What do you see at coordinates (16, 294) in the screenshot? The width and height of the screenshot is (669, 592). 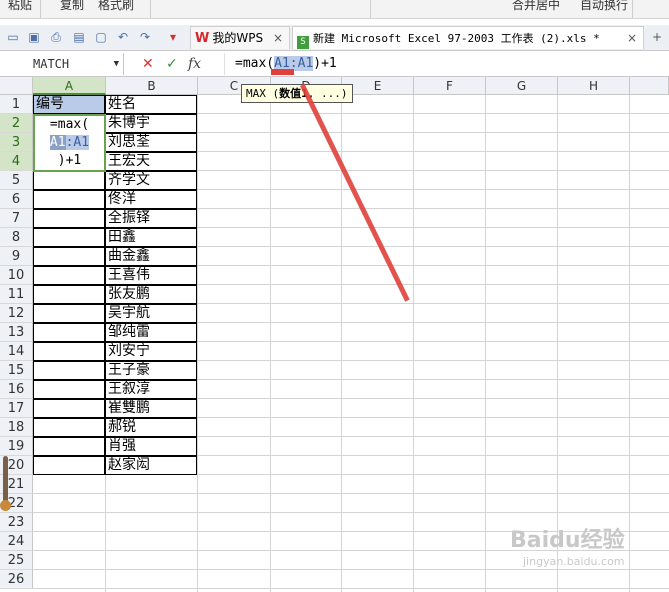 I see `row-header: 11` at bounding box center [16, 294].